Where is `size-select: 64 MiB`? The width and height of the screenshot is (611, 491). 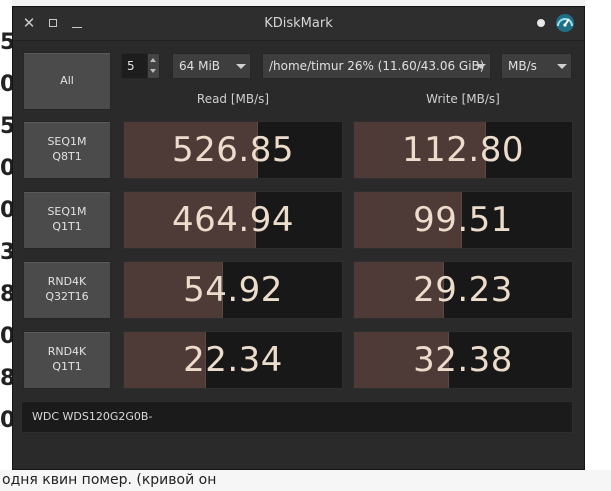
size-select: 64 MiB is located at coordinates (211, 66).